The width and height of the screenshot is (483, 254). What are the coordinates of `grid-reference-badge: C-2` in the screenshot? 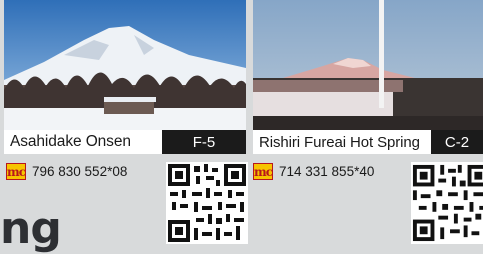 It's located at (457, 142).